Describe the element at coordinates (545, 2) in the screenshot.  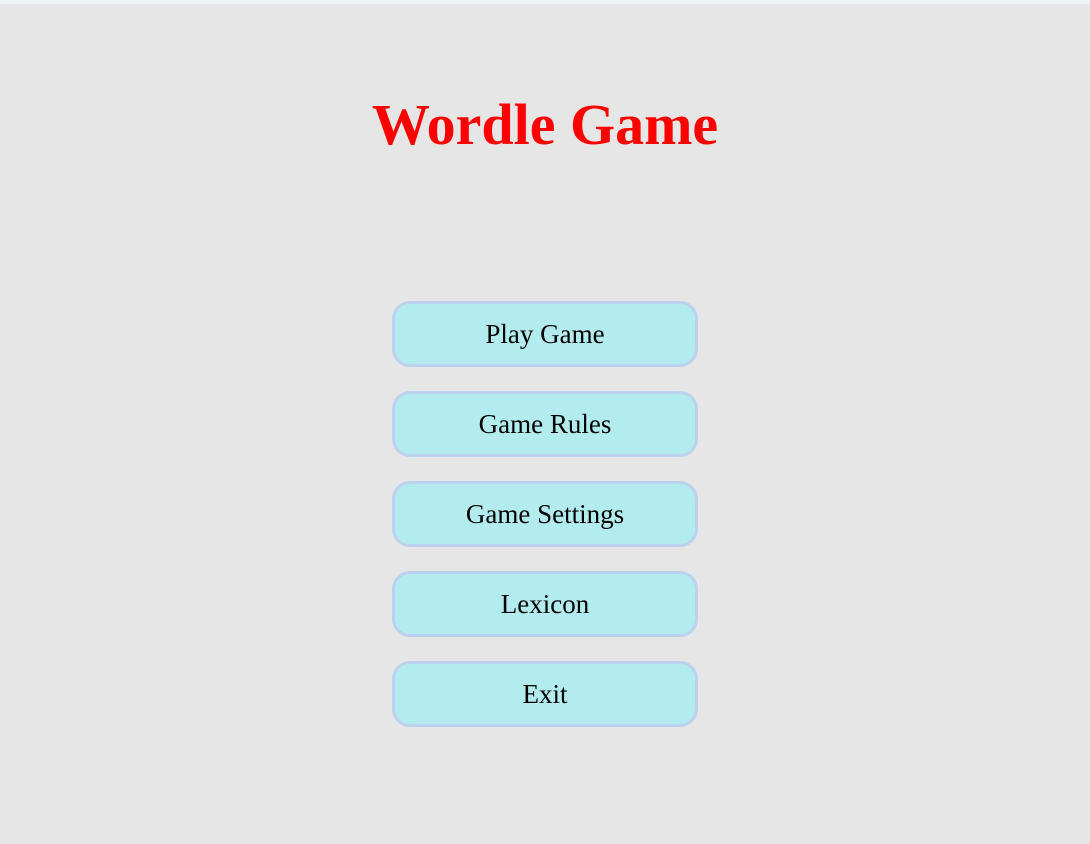
I see `window-top-strip` at that location.